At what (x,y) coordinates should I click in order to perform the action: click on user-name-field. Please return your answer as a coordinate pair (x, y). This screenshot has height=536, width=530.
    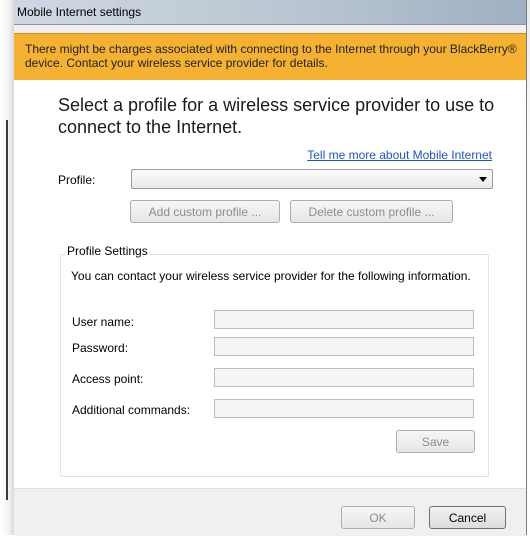
    Looking at the image, I should click on (344, 319).